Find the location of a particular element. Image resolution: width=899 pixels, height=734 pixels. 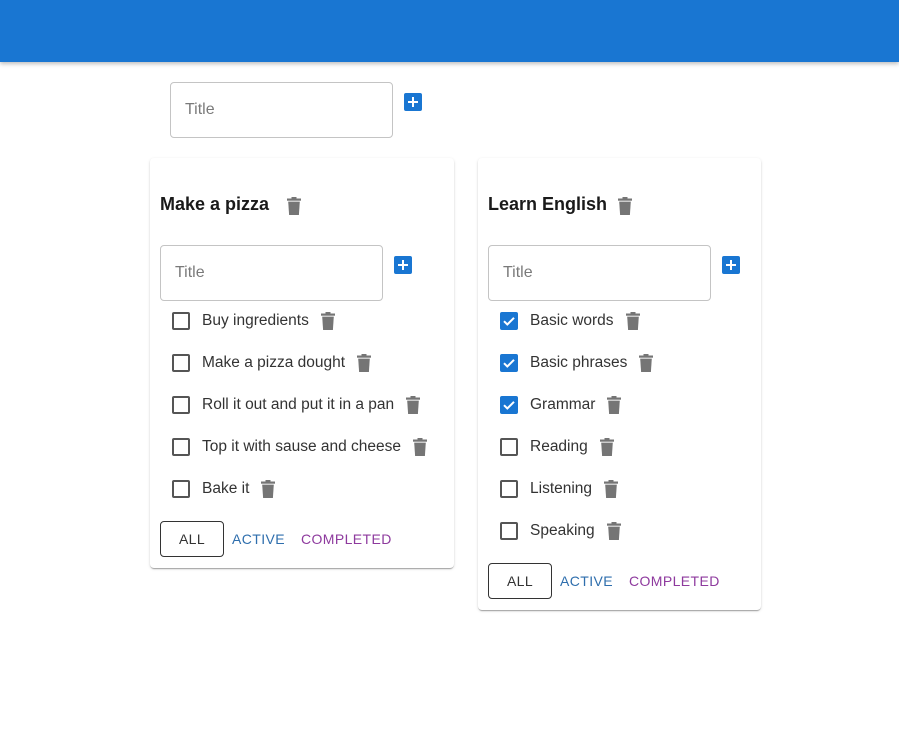

task-label: Bake it is located at coordinates (225, 489).